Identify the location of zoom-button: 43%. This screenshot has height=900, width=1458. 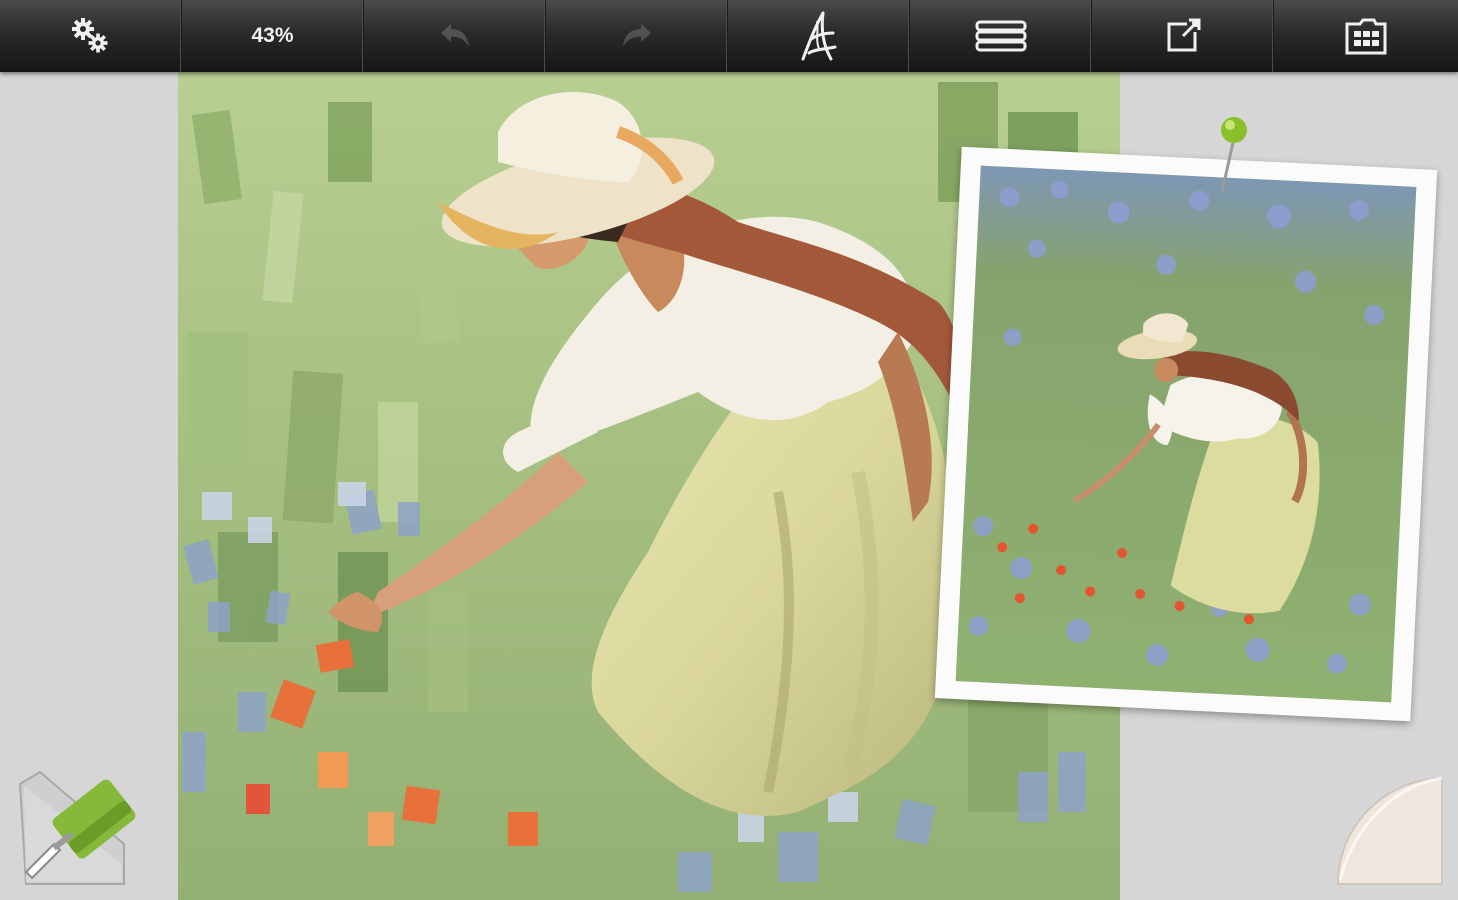
(273, 36).